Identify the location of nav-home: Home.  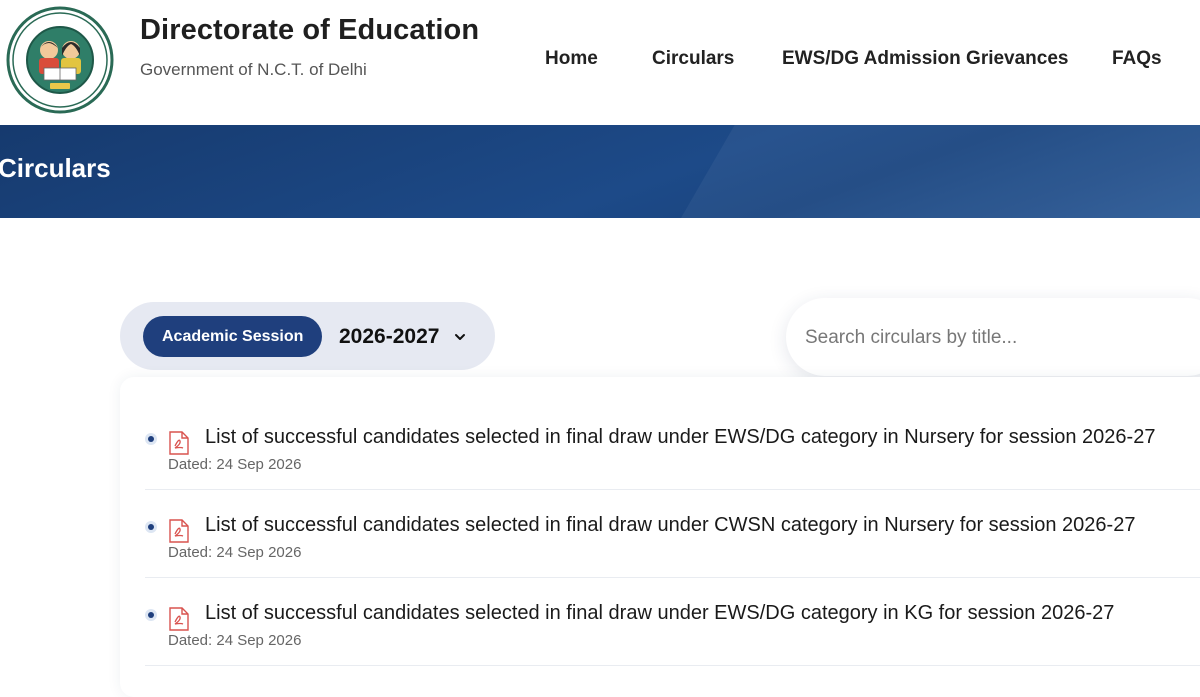
(571, 59).